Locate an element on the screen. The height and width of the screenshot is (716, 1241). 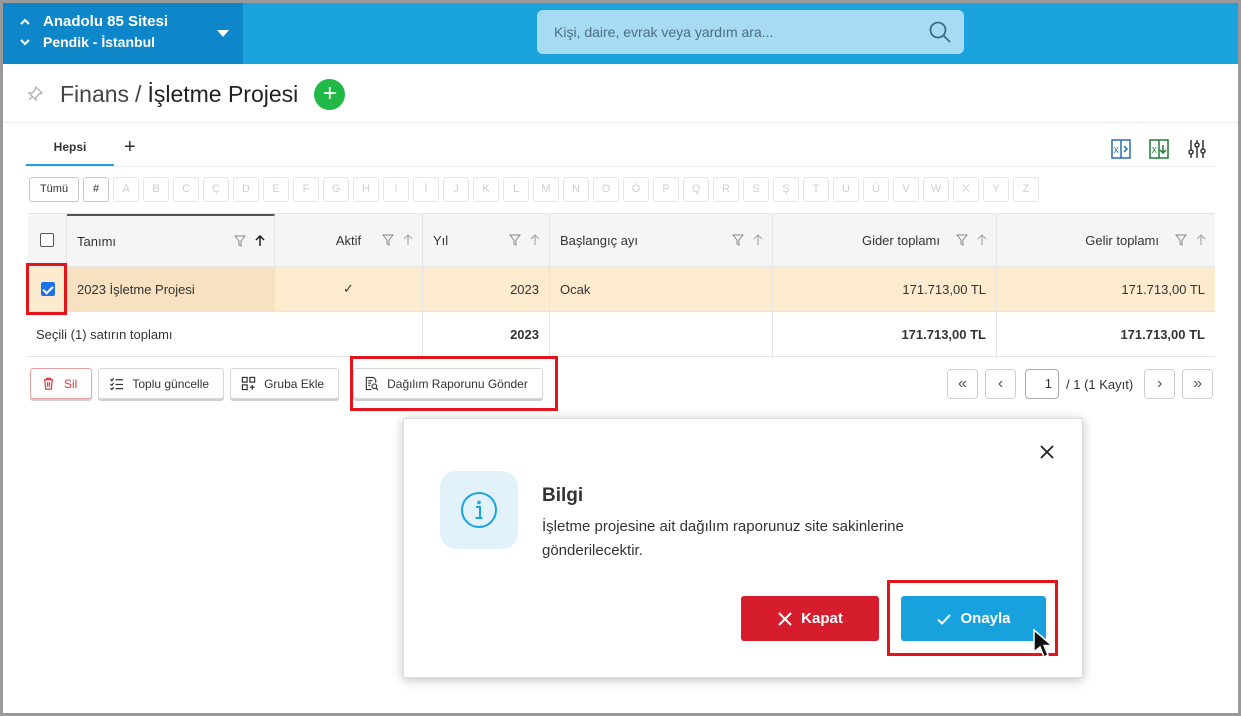
select-all-cell is located at coordinates (47, 240).